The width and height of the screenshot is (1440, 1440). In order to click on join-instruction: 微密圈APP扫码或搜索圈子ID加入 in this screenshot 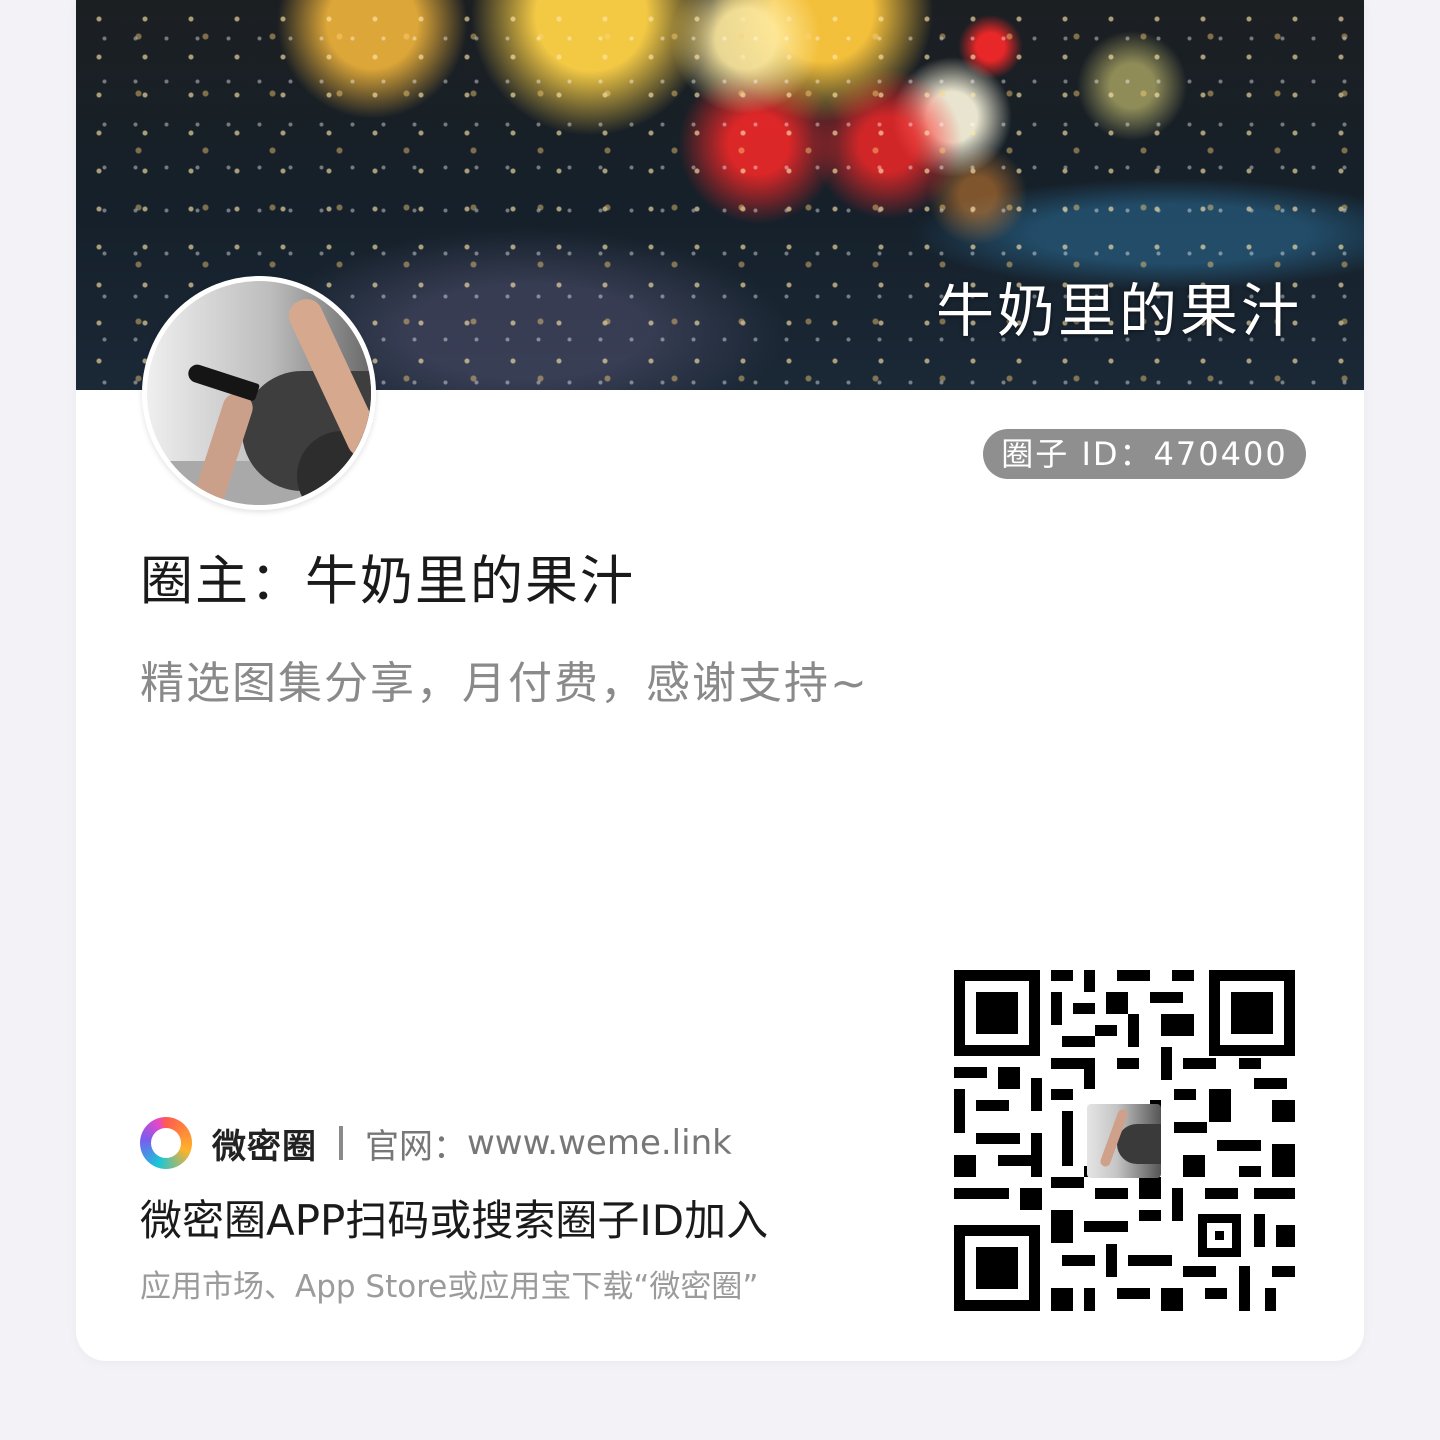, I will do `click(454, 1220)`.